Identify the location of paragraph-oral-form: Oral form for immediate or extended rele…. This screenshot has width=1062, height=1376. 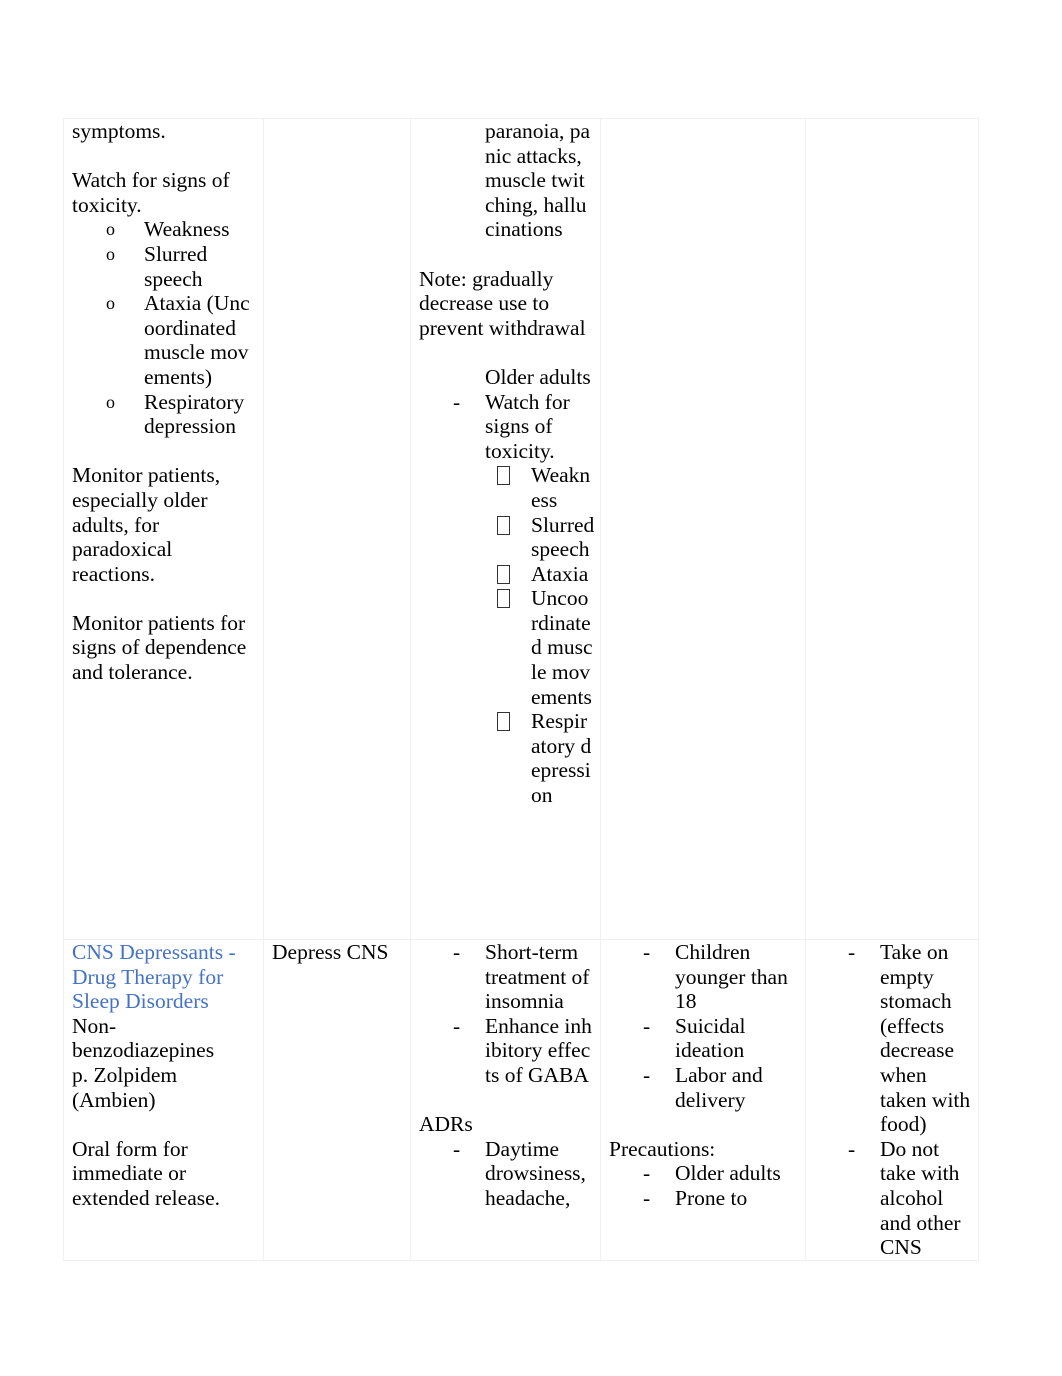
(146, 1173).